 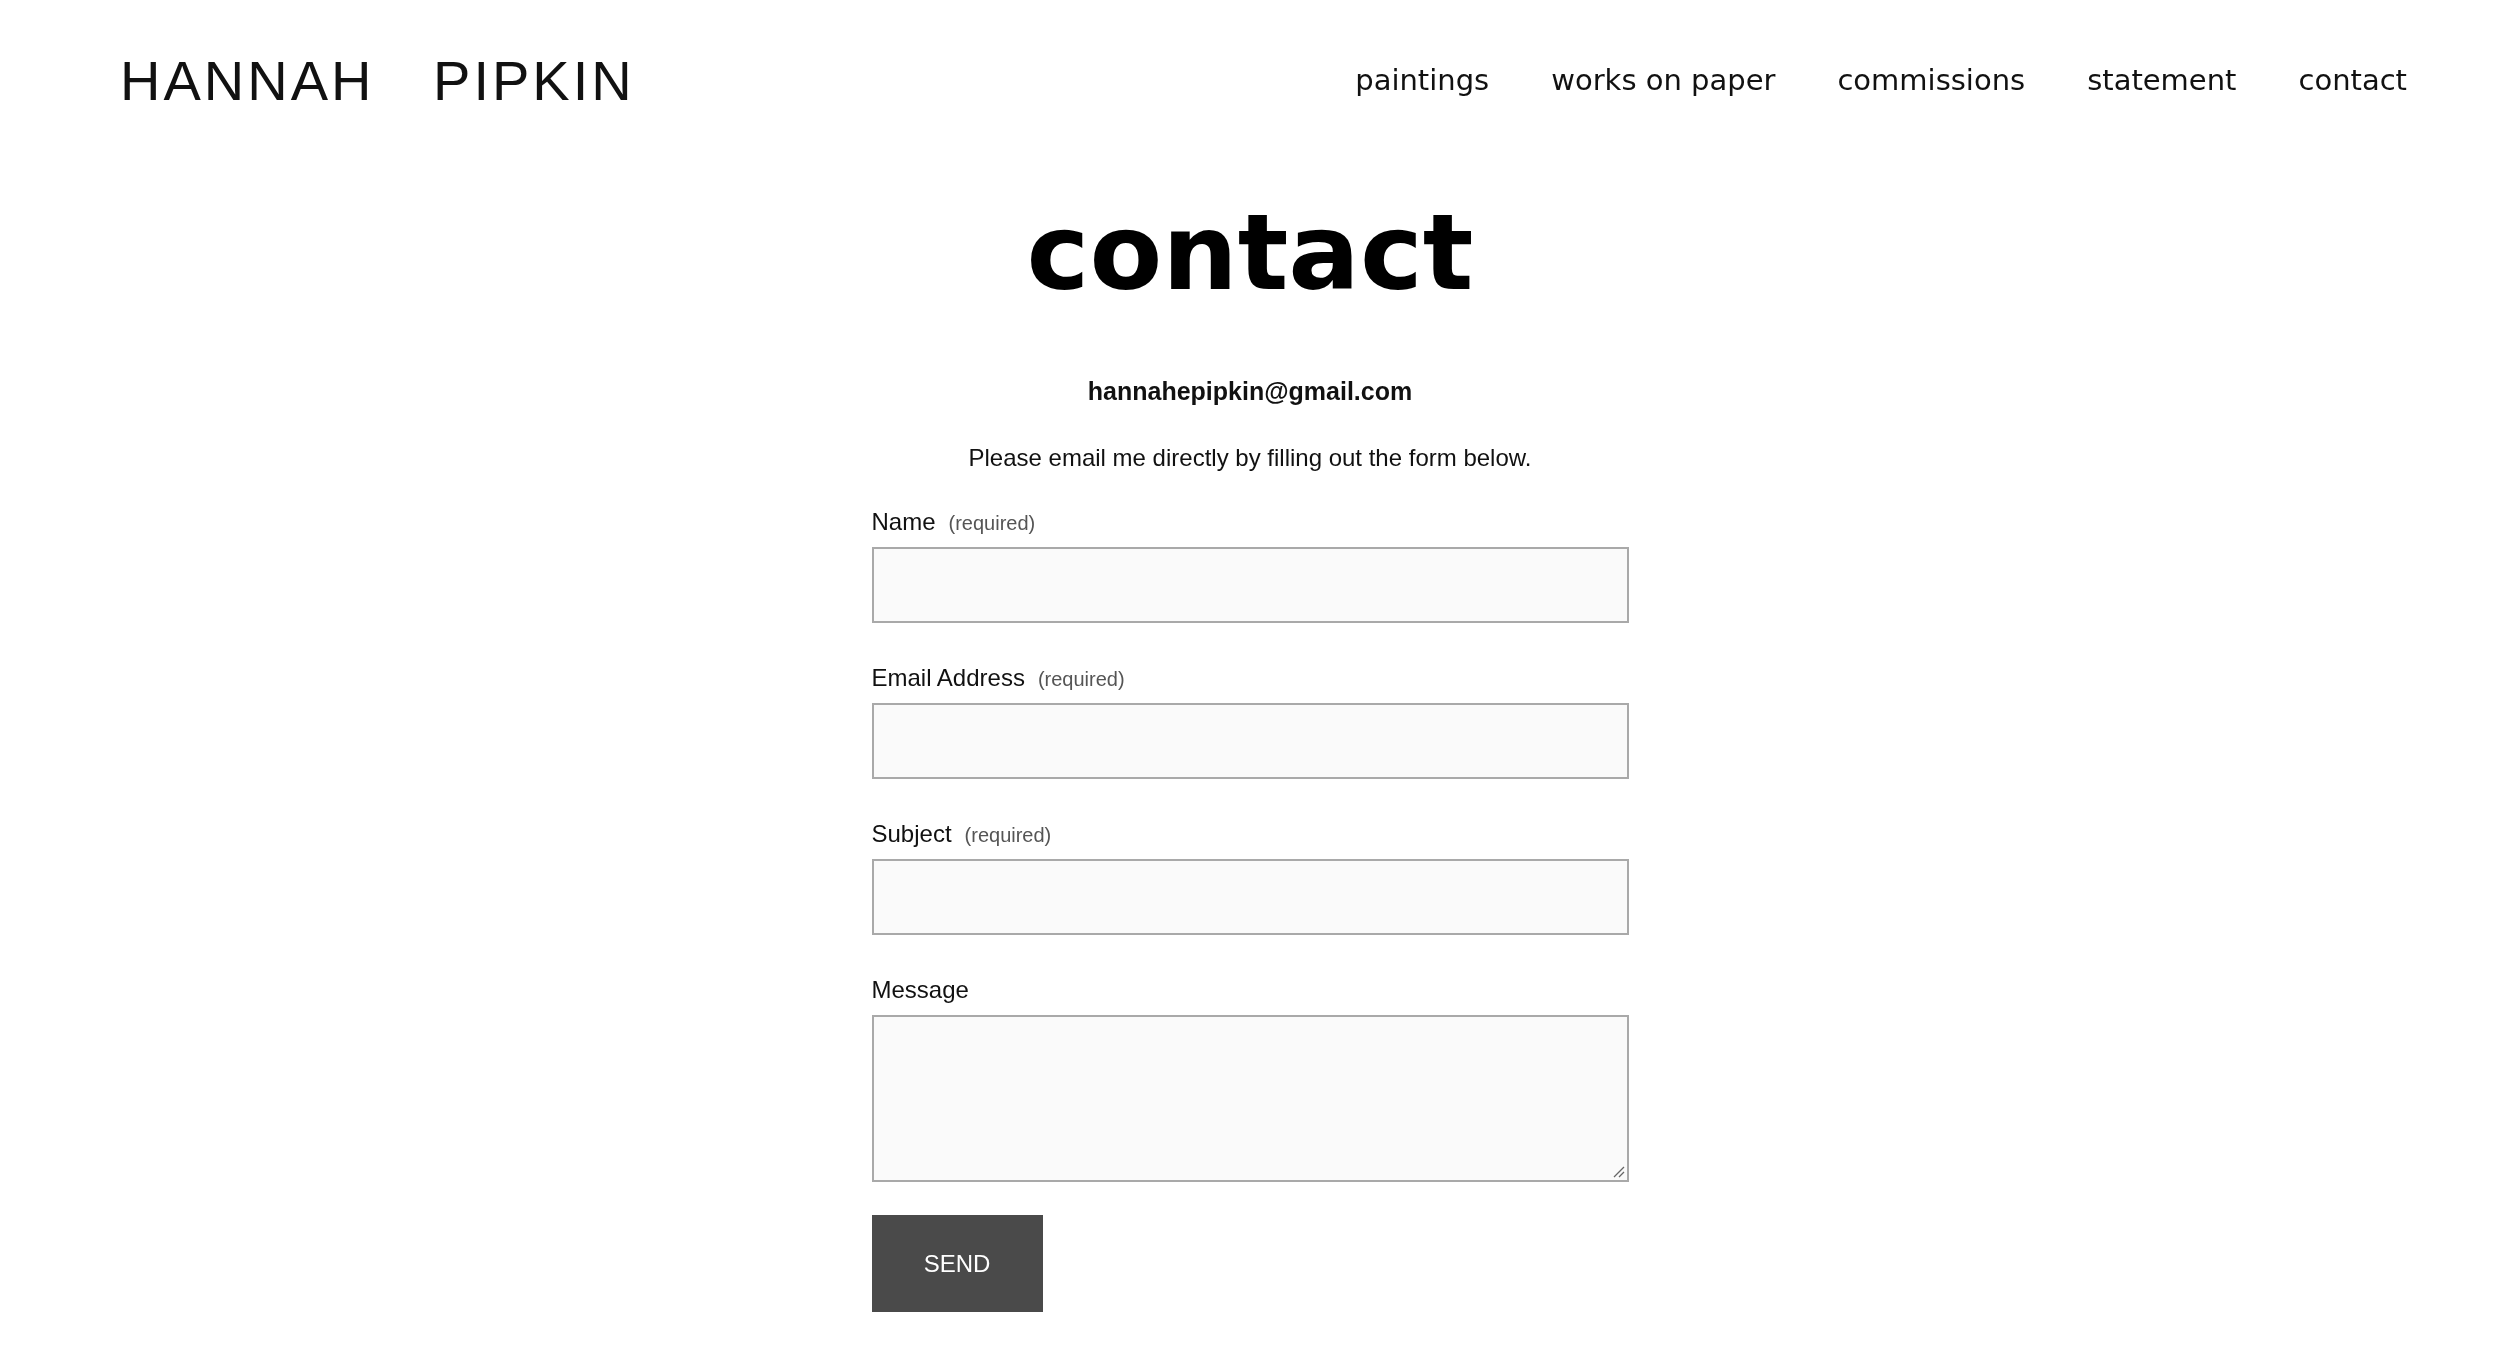 What do you see at coordinates (2162, 80) in the screenshot?
I see `nav-link: statement` at bounding box center [2162, 80].